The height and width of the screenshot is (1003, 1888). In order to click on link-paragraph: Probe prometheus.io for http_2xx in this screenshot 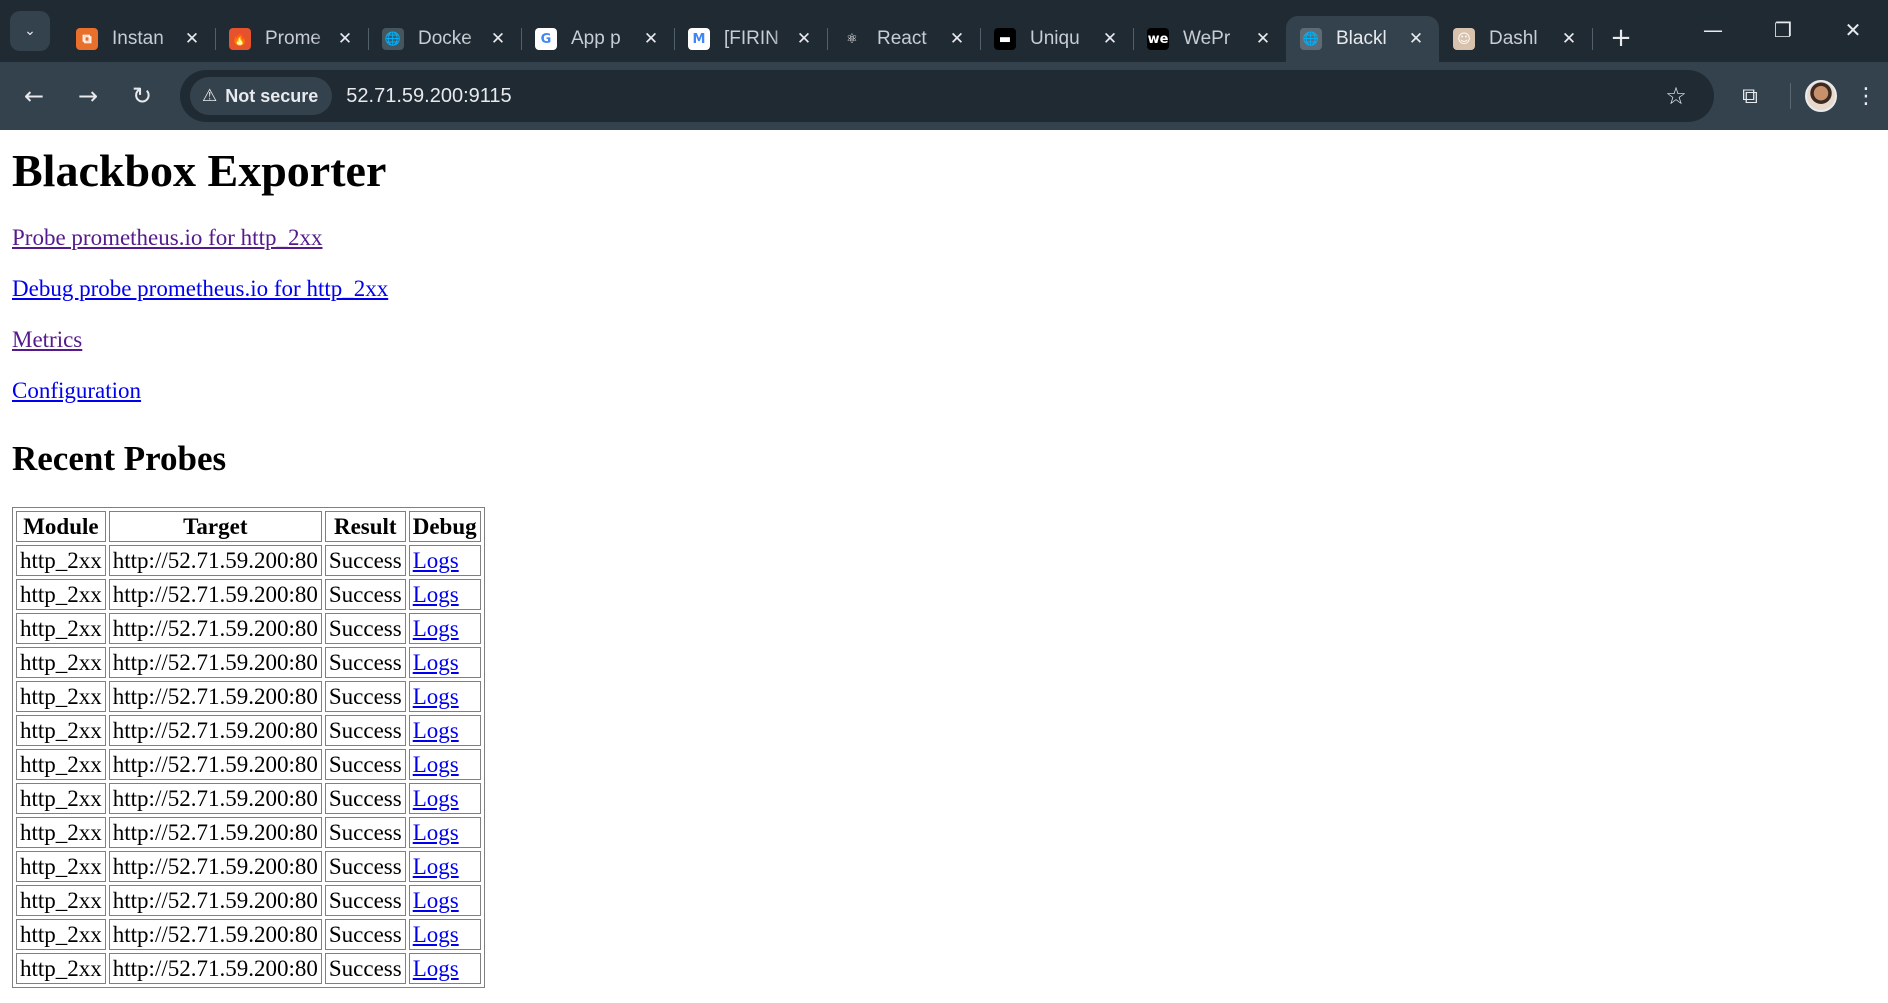, I will do `click(944, 238)`.